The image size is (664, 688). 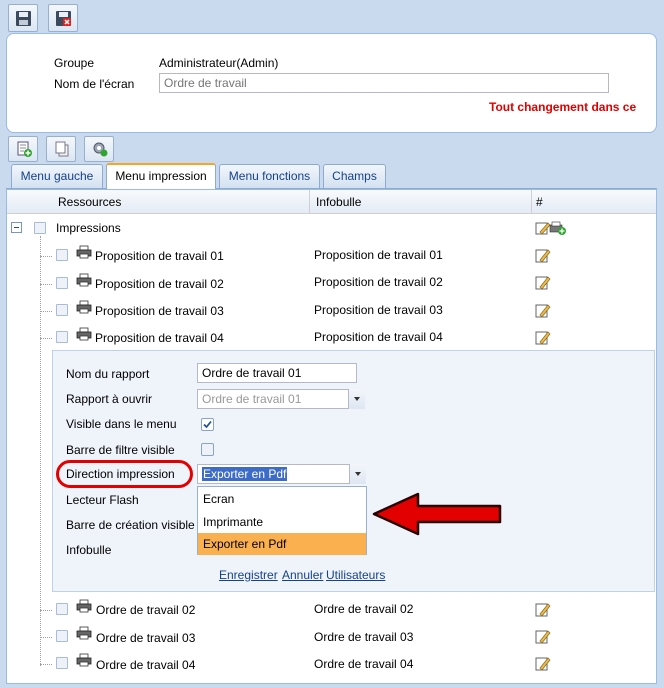 What do you see at coordinates (57, 176) in the screenshot?
I see `tab-menu-gauche: Menu gauche` at bounding box center [57, 176].